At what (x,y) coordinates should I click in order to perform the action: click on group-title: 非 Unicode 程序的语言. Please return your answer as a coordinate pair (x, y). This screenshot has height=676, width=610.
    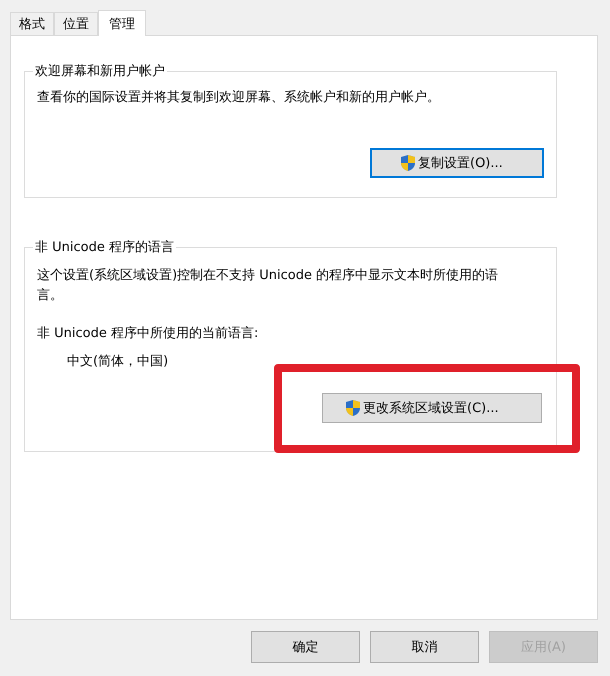
    Looking at the image, I should click on (104, 247).